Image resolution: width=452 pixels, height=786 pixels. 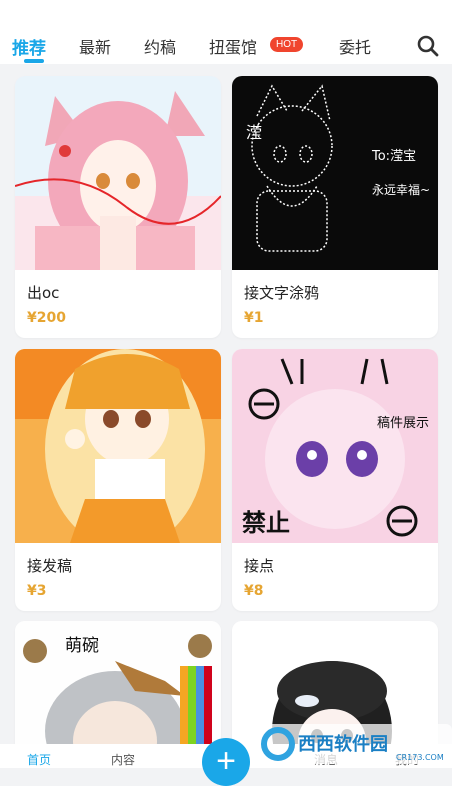 What do you see at coordinates (226, 32) in the screenshot?
I see `top-tab-bar: 推荐 最新 约稿 扭蛋馆 HOT 委托` at bounding box center [226, 32].